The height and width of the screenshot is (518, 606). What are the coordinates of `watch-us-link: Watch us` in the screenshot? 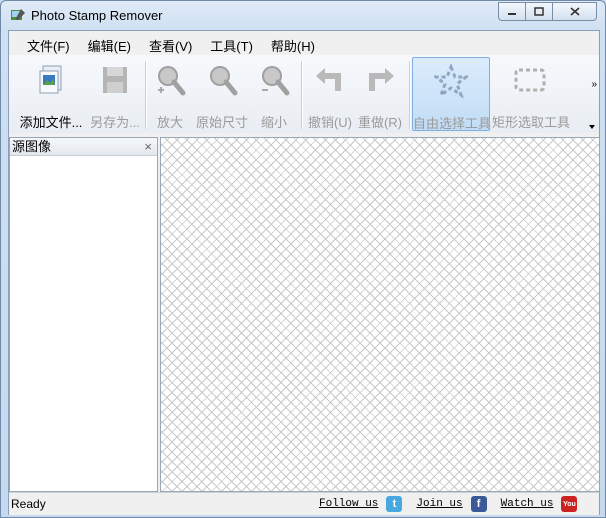 It's located at (527, 504).